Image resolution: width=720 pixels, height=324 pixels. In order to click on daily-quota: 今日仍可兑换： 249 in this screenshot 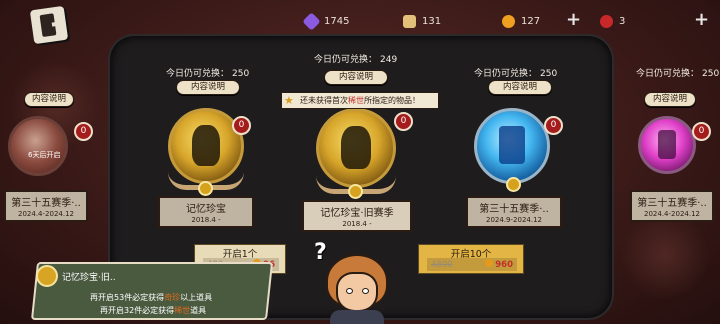, I will do `click(355, 58)`.